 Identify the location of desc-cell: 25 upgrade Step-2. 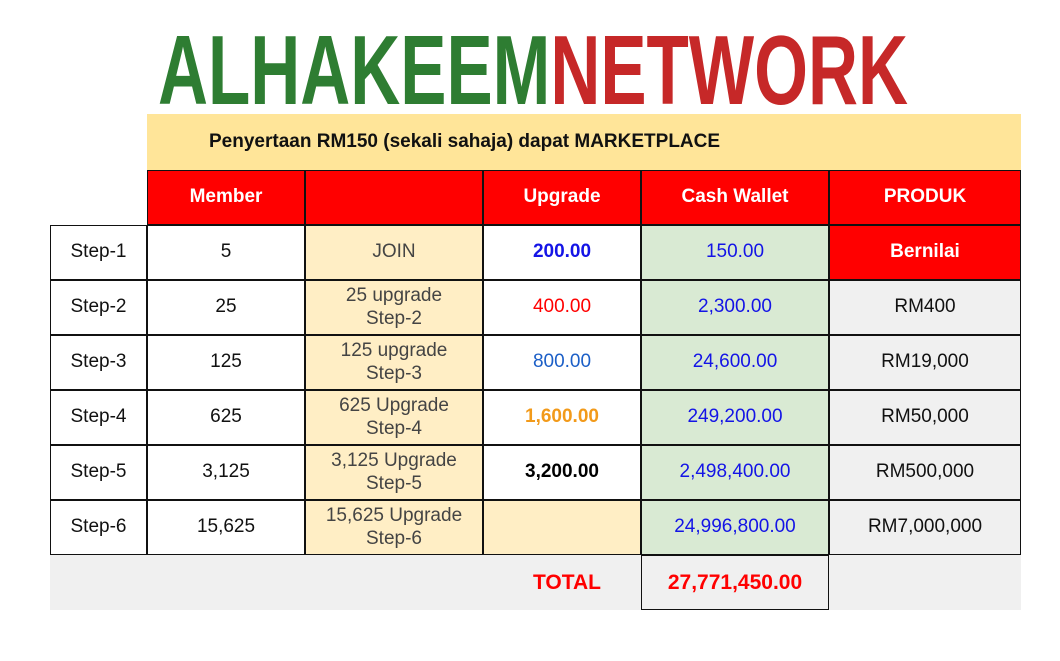
(394, 307).